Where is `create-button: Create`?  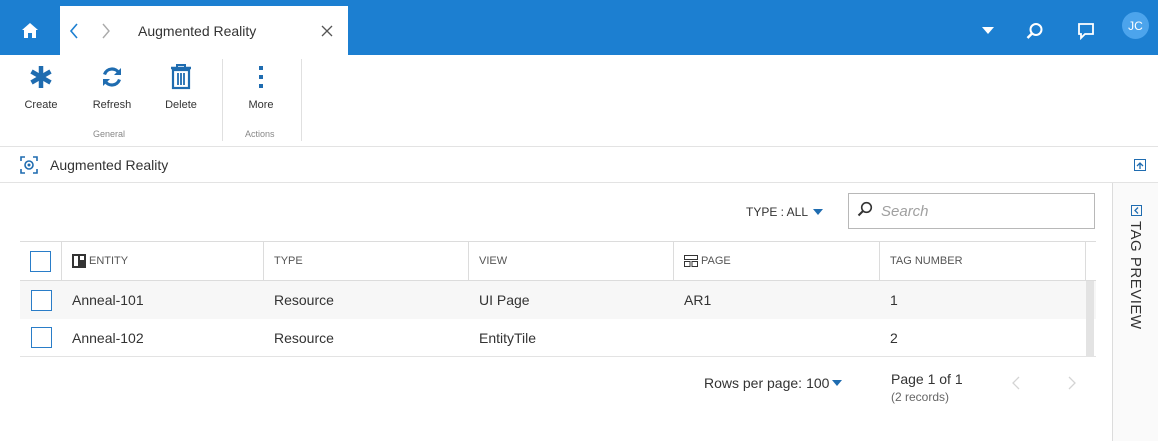
create-button: Create is located at coordinates (41, 89).